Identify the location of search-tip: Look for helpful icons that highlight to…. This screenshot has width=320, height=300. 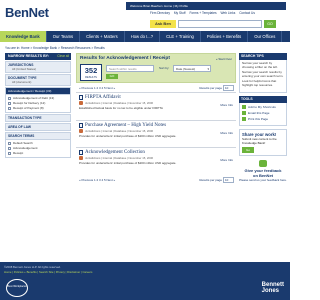
(259, 83).